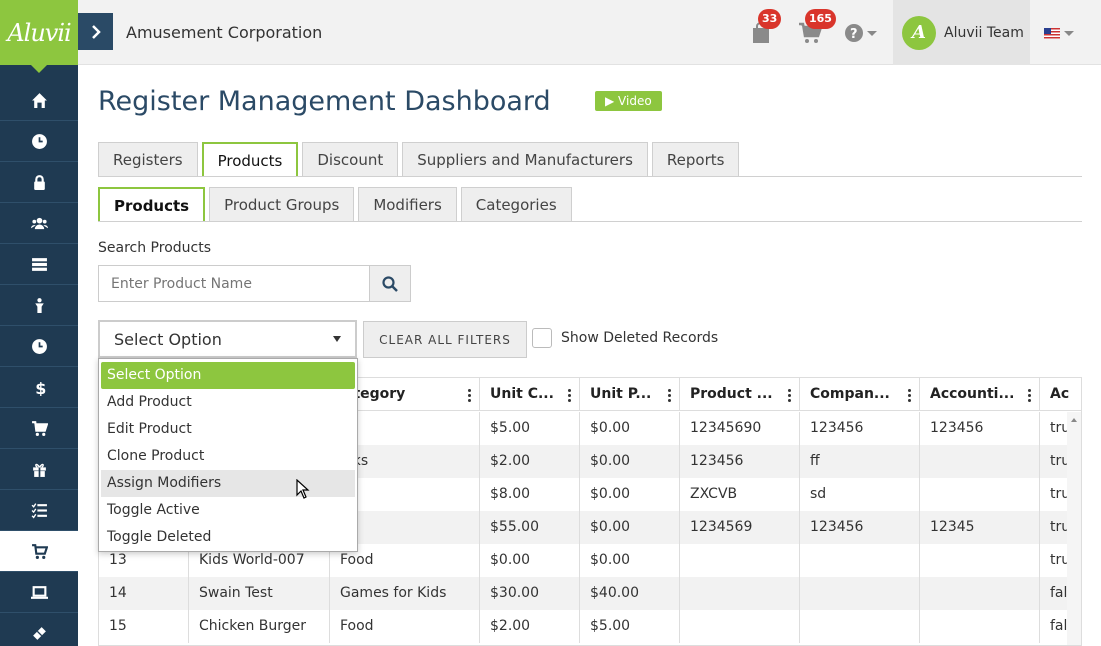  Describe the element at coordinates (224, 32) in the screenshot. I see `company-name: Amusement Corporation` at that location.